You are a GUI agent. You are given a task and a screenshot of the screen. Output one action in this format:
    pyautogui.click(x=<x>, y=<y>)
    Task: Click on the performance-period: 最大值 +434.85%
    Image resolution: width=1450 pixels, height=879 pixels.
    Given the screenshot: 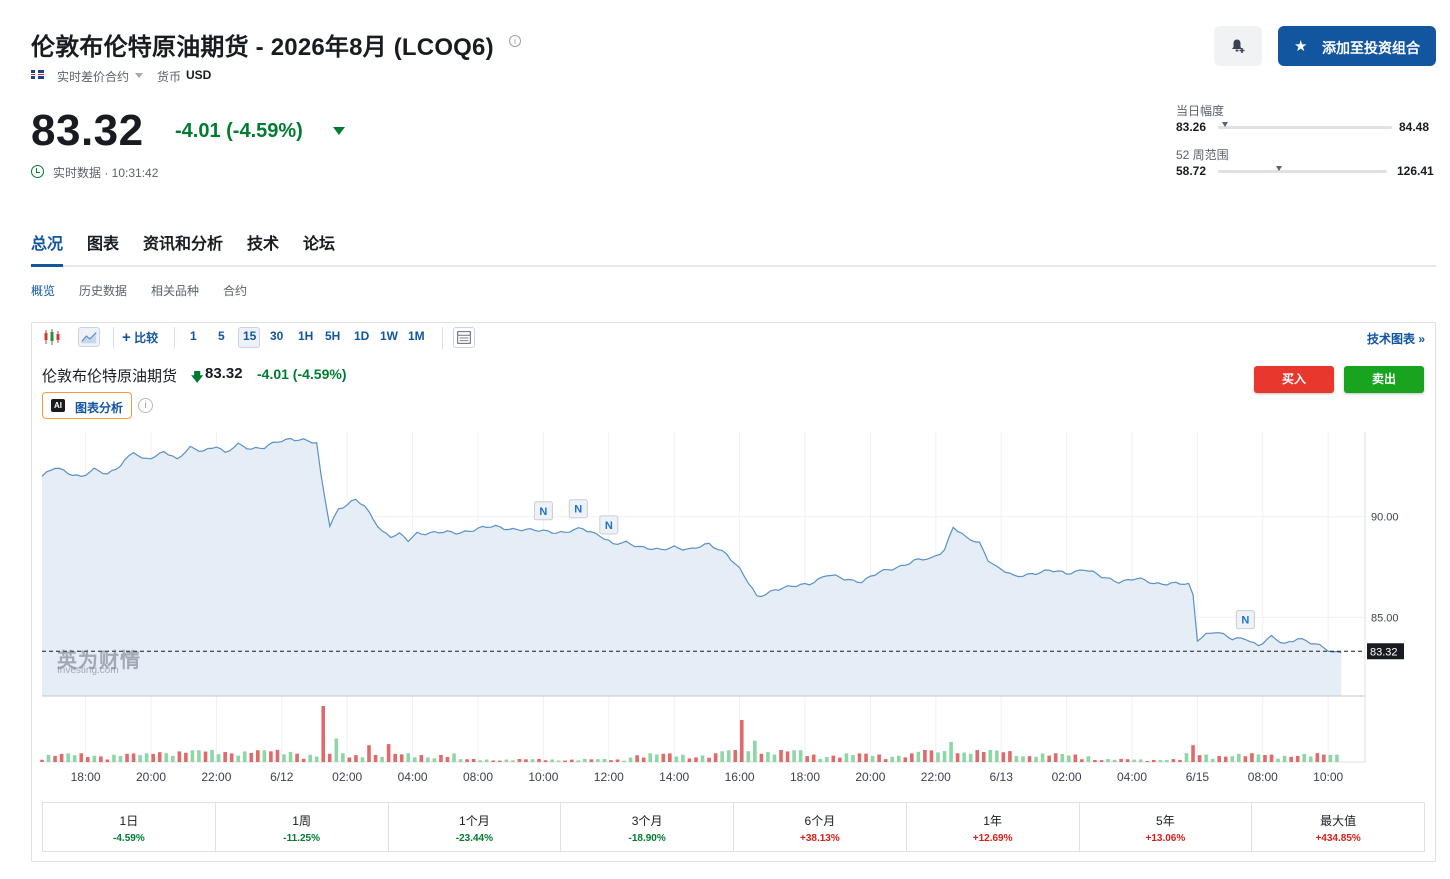 What is the action you would take?
    pyautogui.click(x=1338, y=827)
    